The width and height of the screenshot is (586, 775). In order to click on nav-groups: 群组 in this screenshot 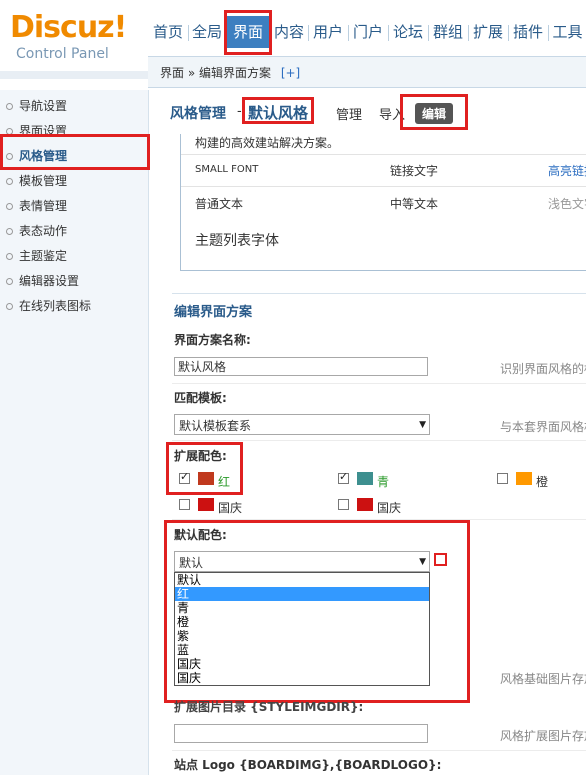, I will do `click(448, 32)`.